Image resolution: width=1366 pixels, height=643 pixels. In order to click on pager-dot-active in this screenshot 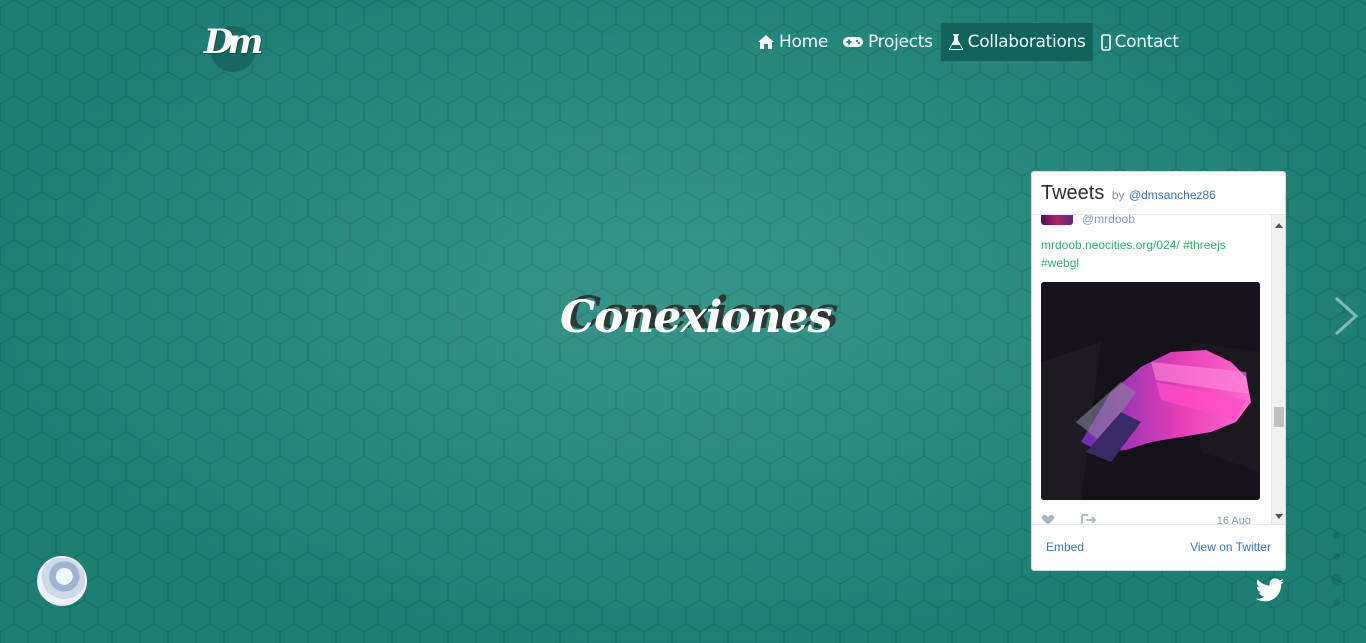, I will do `click(1336, 579)`.